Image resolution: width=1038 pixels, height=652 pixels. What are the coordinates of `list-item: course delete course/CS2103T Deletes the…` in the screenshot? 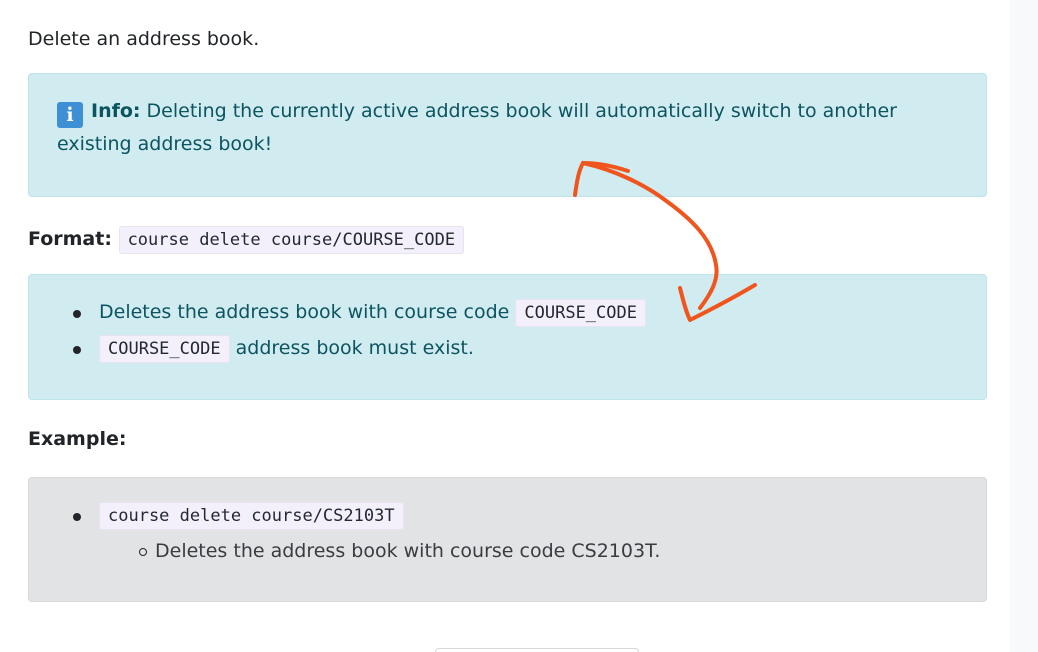 It's located at (366, 533).